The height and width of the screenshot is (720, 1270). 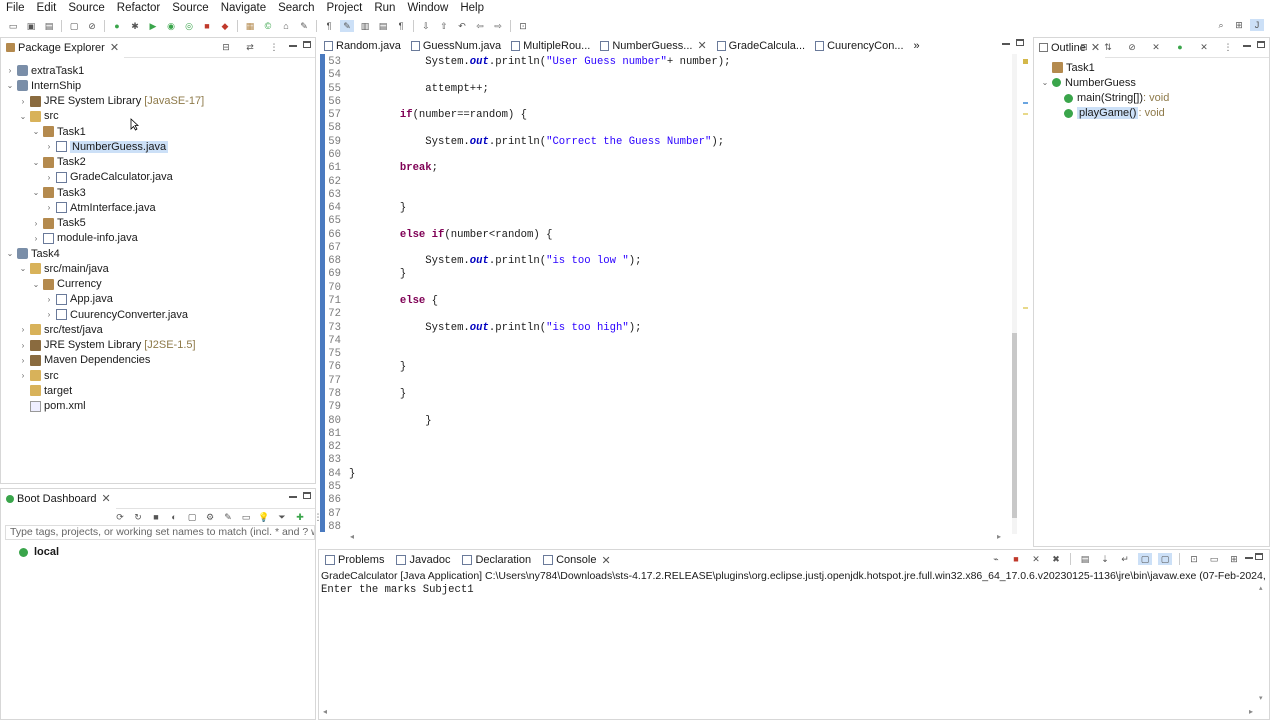 What do you see at coordinates (58, 498) in the screenshot?
I see `tab-boot-dashboard: Boot Dashboard ✕` at bounding box center [58, 498].